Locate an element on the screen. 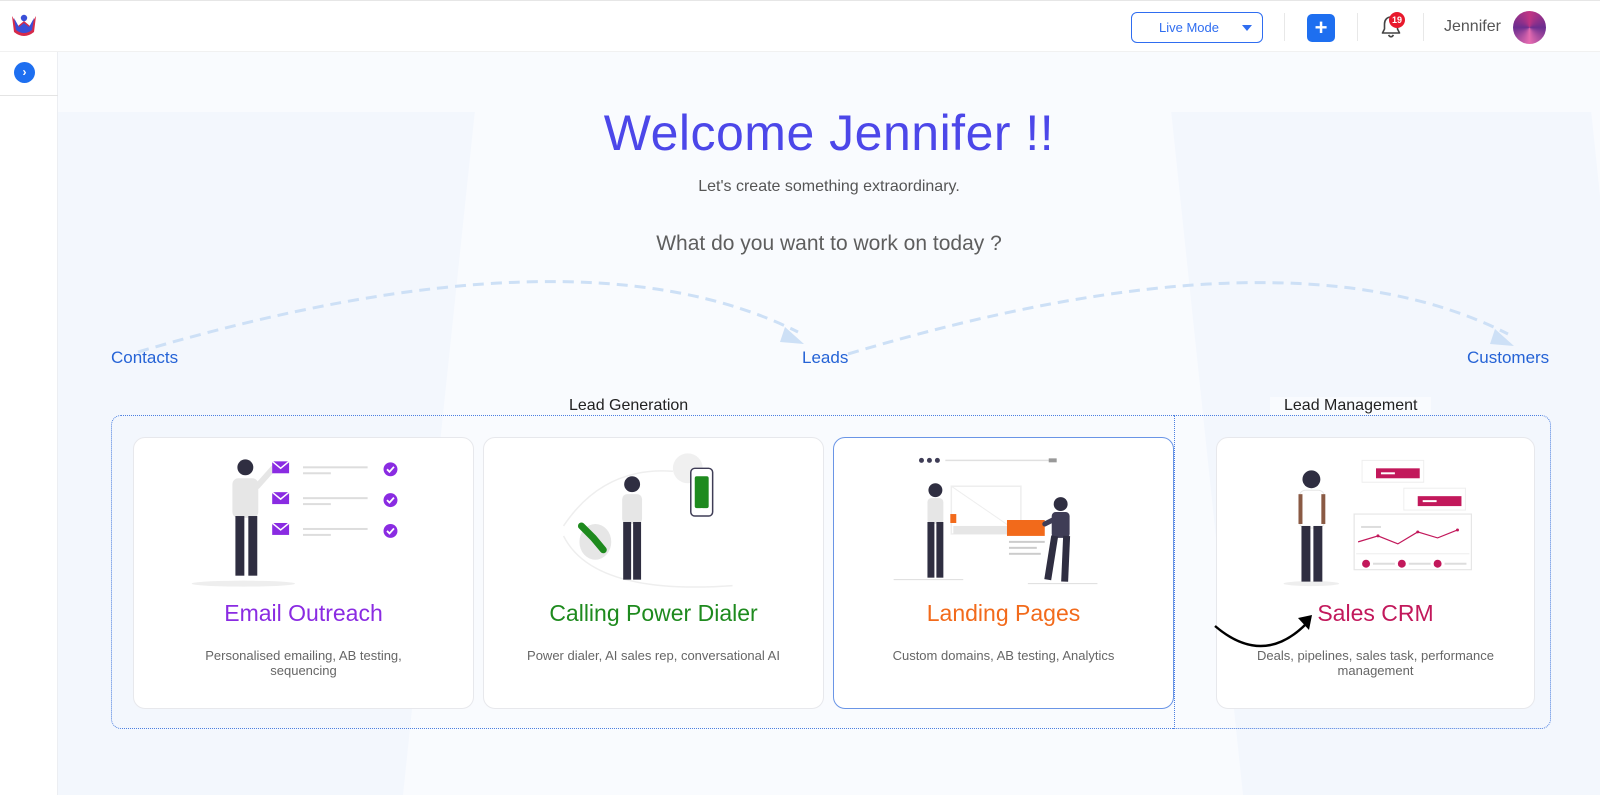 The width and height of the screenshot is (1600, 795). top-bar: Live Mode + 19 Jennifer is located at coordinates (800, 26).